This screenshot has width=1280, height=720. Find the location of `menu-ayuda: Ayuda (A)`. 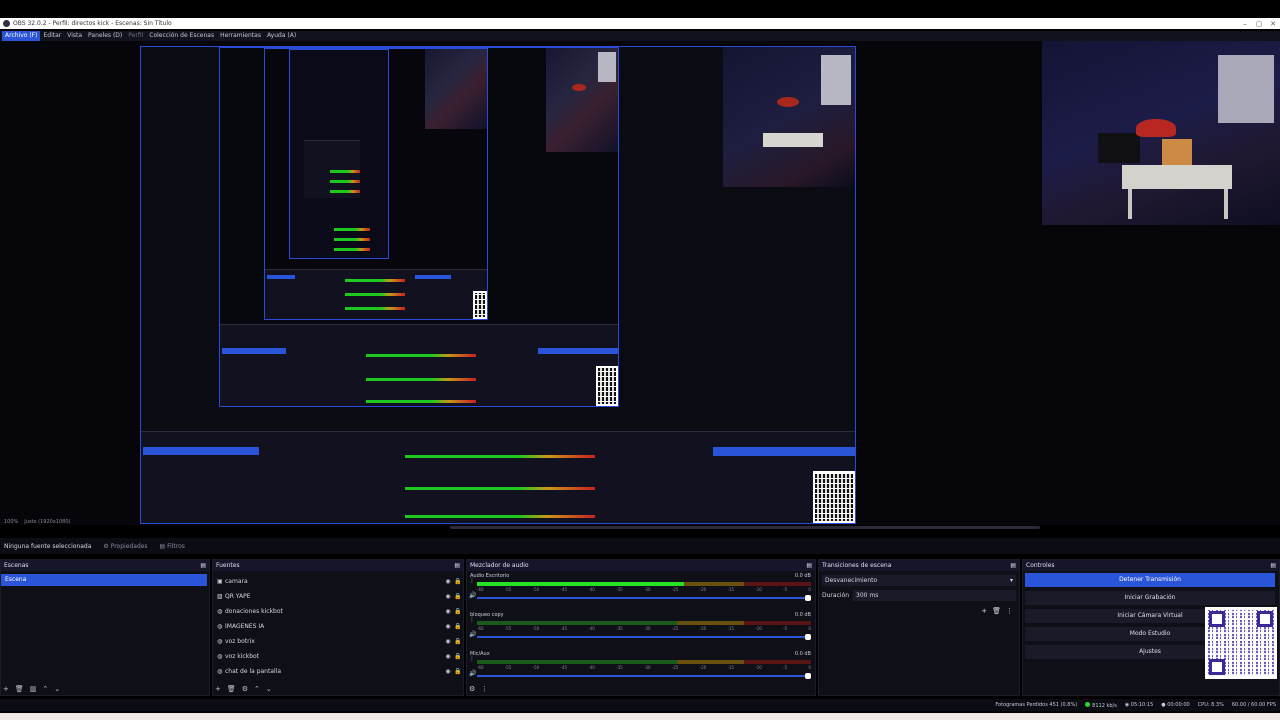

menu-ayuda: Ayuda (A) is located at coordinates (281, 36).